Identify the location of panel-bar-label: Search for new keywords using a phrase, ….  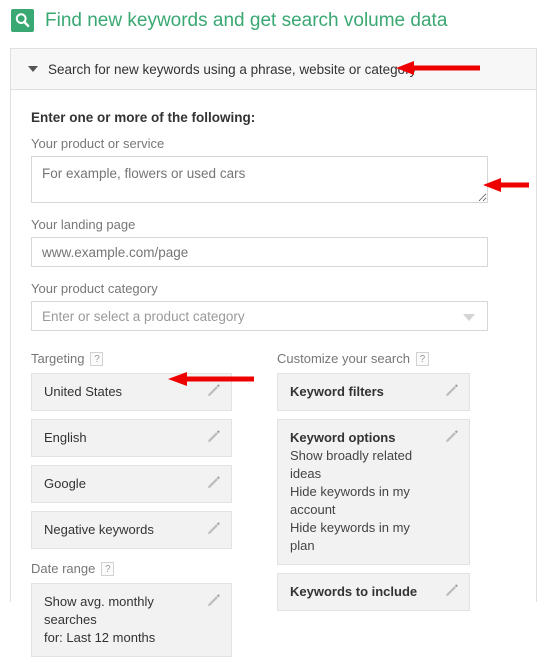
(232, 69).